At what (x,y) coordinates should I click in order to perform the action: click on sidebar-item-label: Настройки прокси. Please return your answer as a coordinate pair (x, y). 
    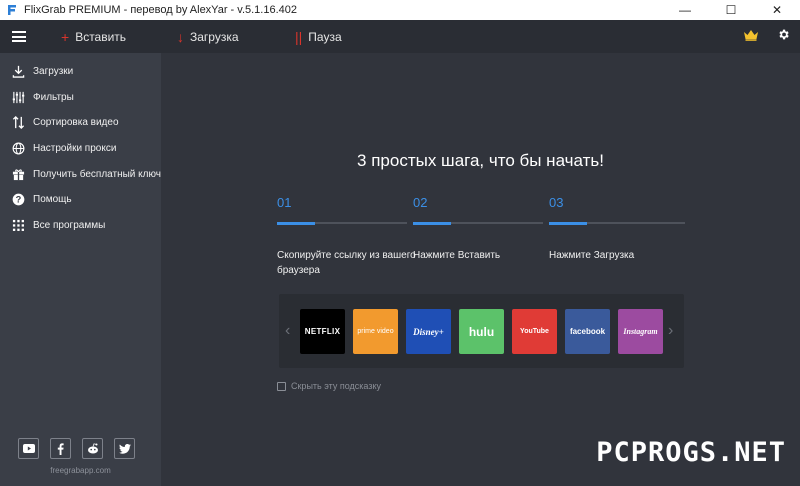
    Looking at the image, I should click on (75, 149).